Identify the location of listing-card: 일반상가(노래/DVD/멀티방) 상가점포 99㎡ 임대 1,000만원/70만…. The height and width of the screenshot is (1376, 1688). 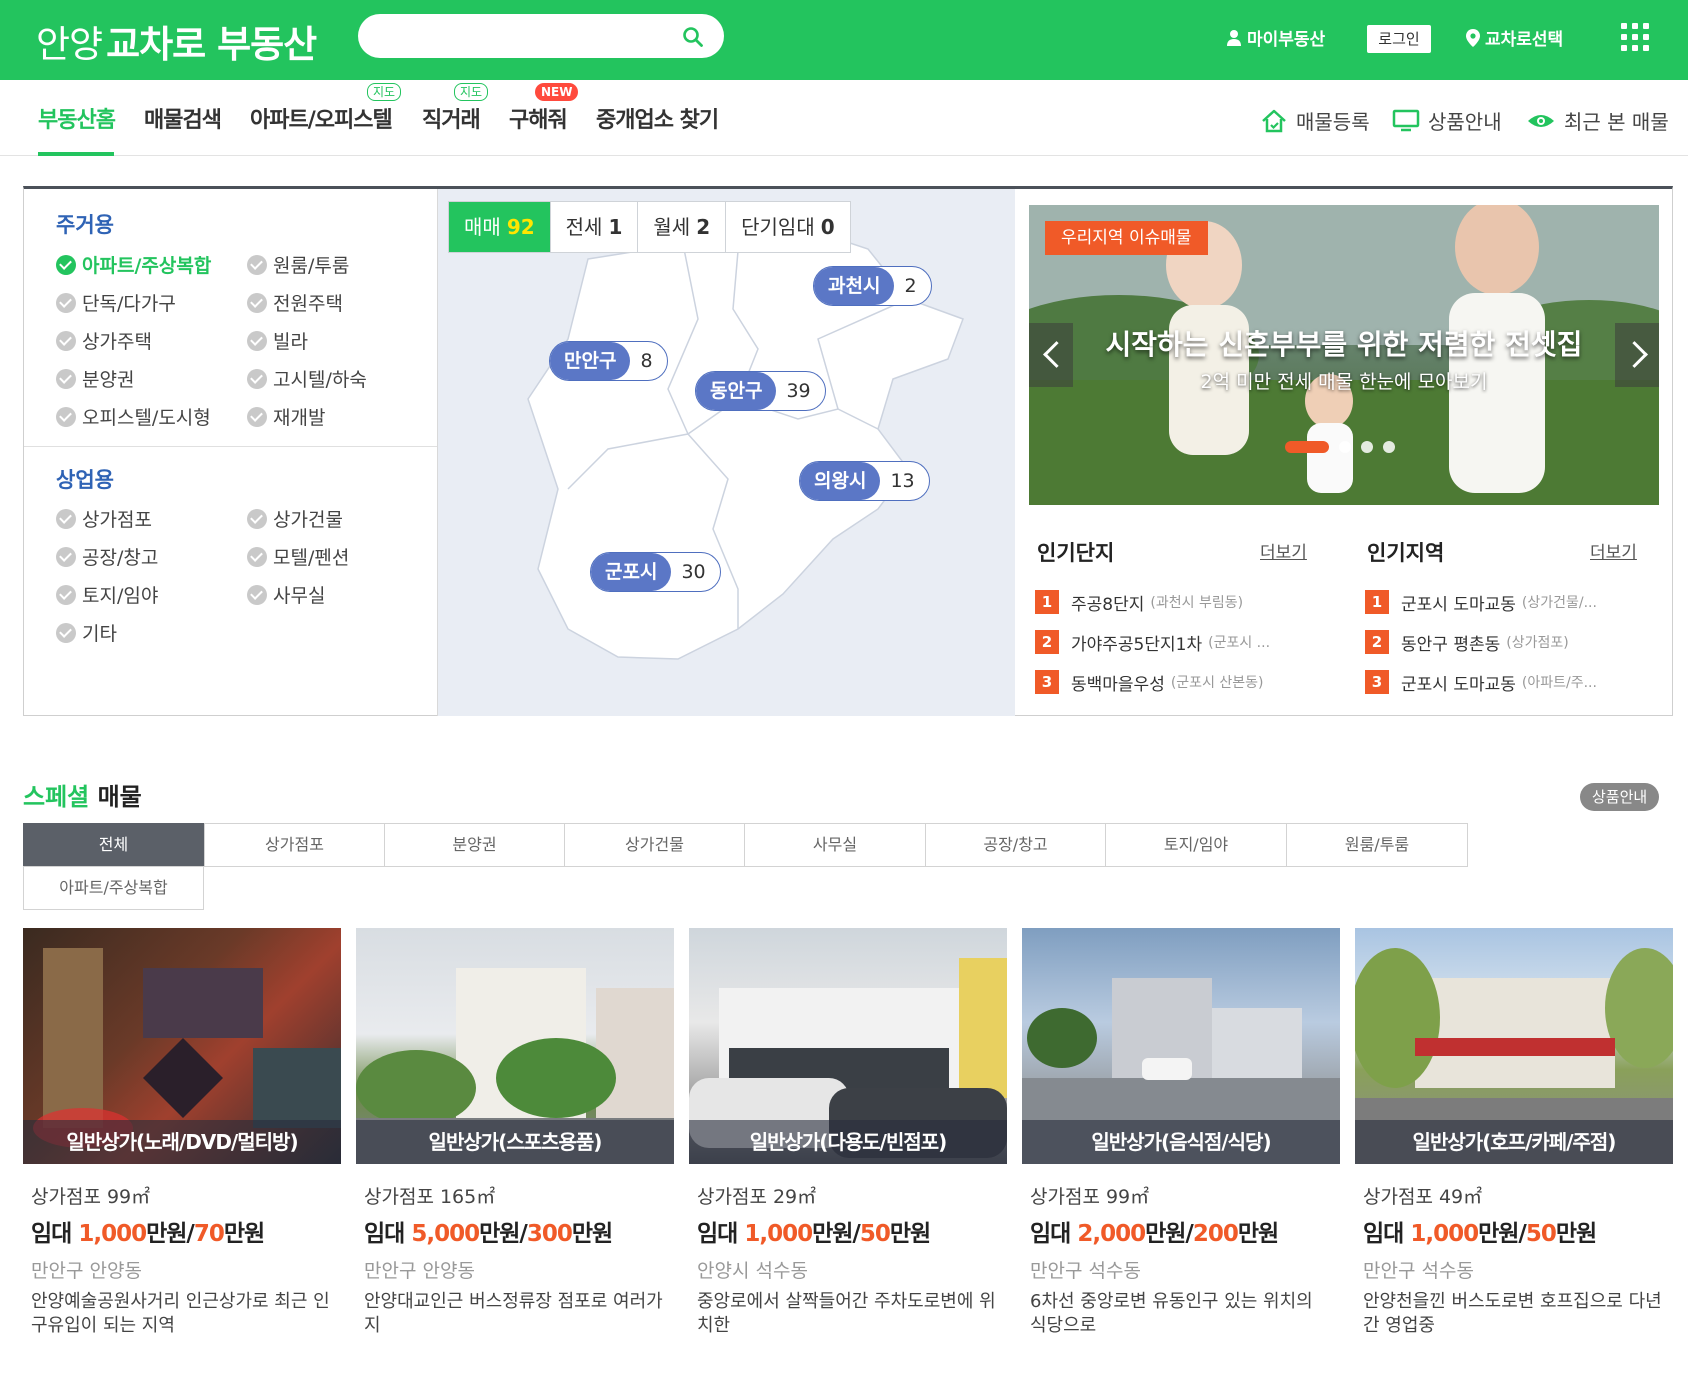
(182, 1132).